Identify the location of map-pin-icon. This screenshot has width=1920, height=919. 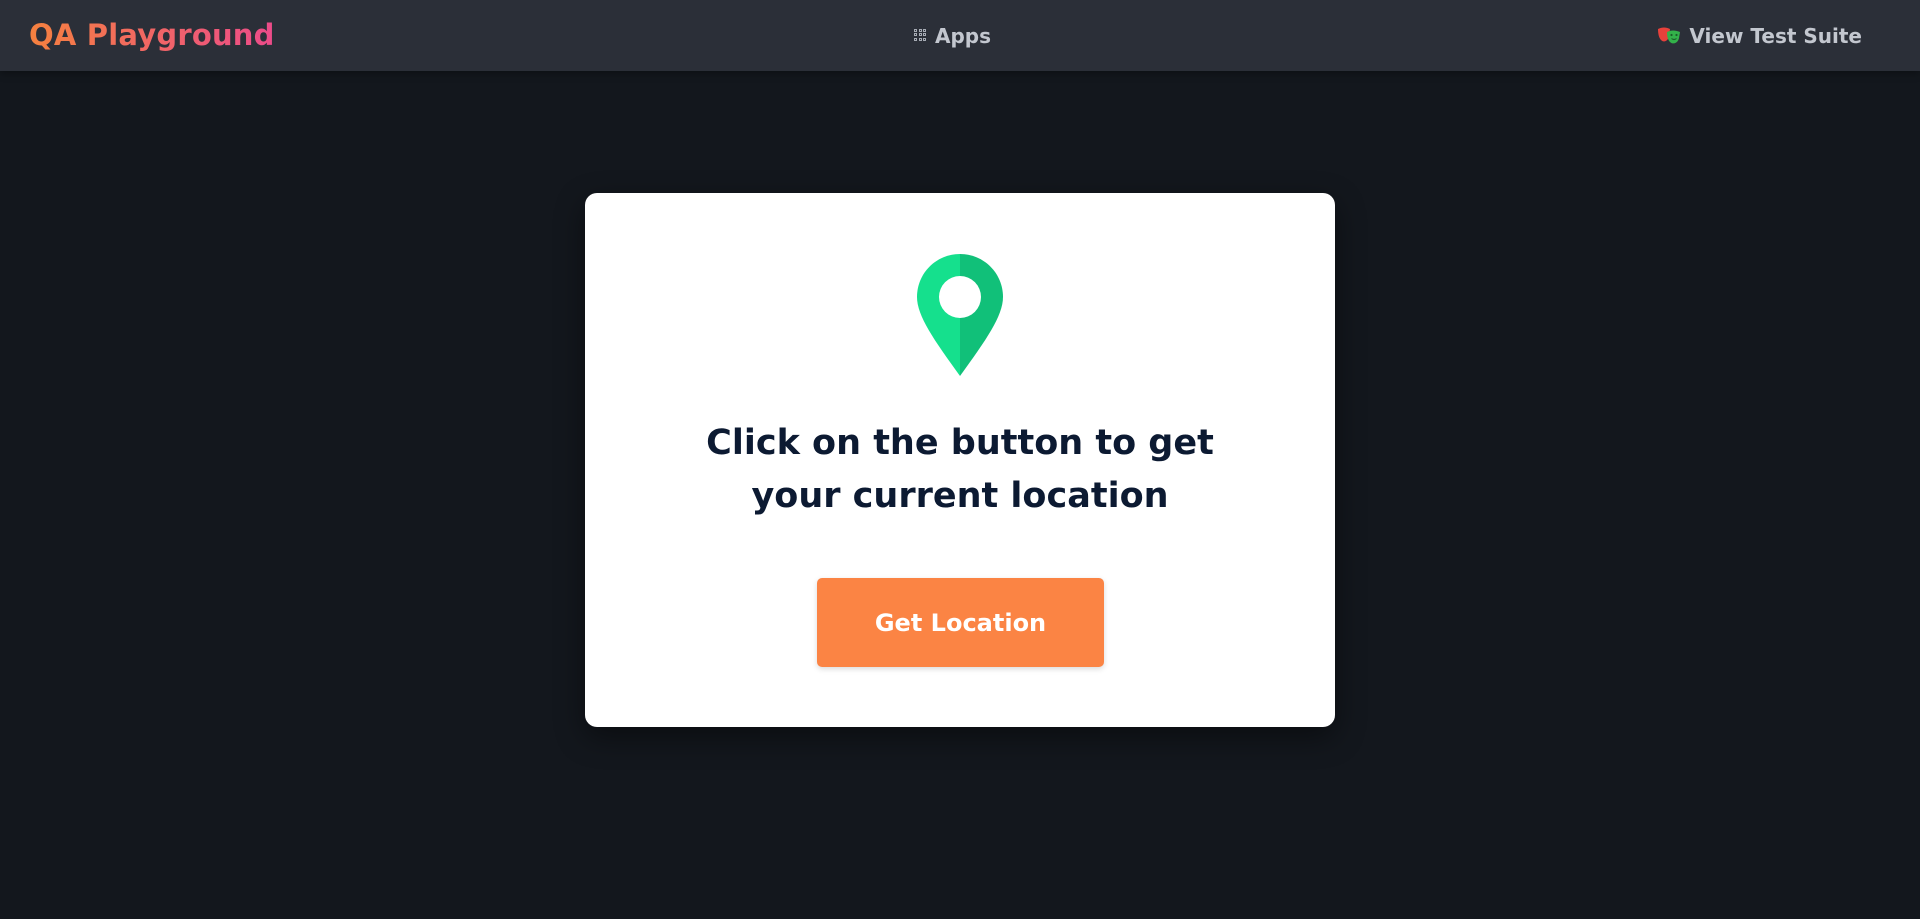
(960, 315).